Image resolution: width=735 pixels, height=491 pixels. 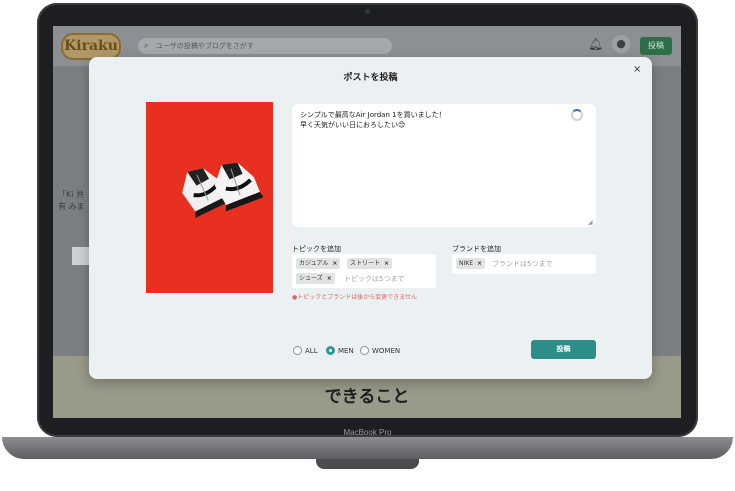 I want to click on sneakers-image, so click(x=223, y=190).